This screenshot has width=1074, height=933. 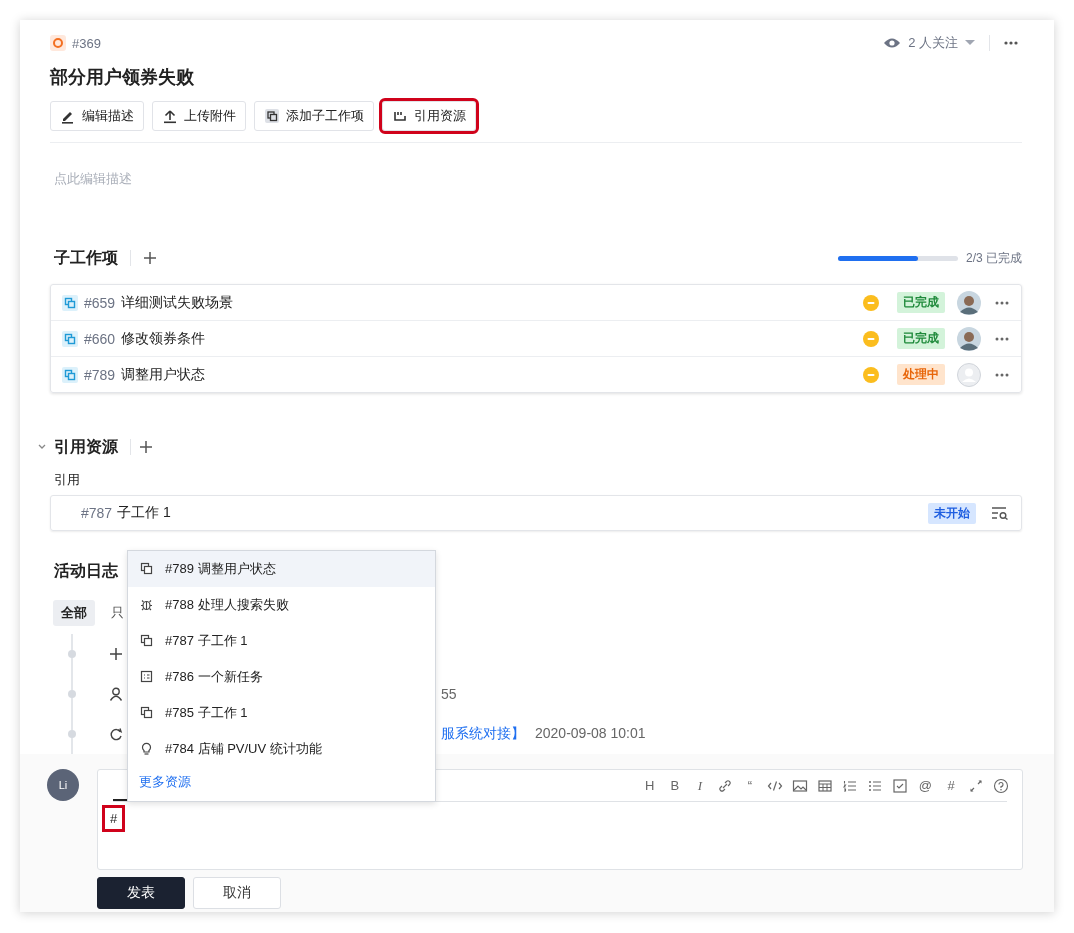 I want to click on user-avatar: Li, so click(x=63, y=785).